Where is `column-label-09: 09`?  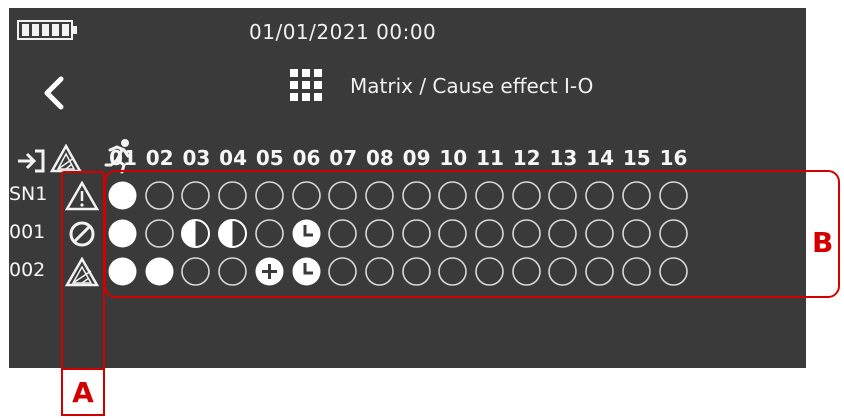 column-label-09: 09 is located at coordinates (416, 158).